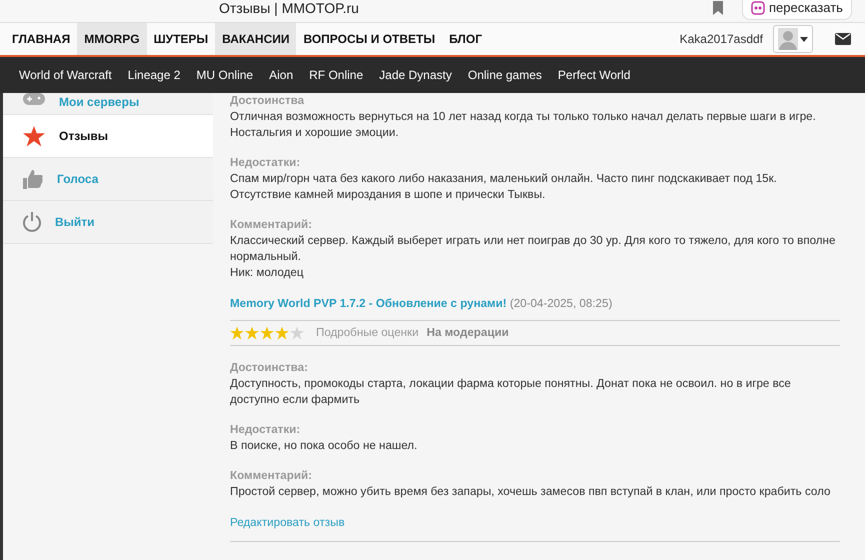  What do you see at coordinates (268, 101) in the screenshot?
I see `section-label: Достоинства` at bounding box center [268, 101].